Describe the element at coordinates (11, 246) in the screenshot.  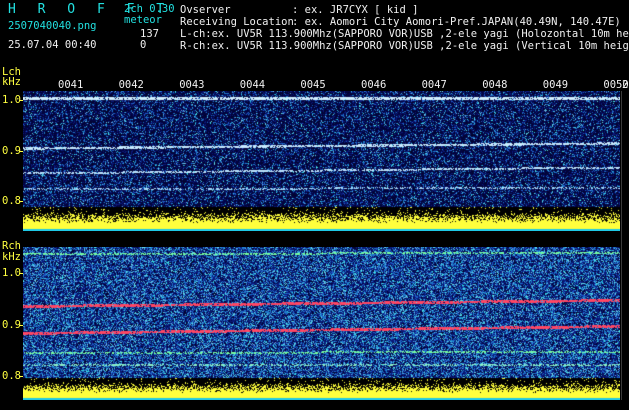
I see `rch-channel-label: Rch` at that location.